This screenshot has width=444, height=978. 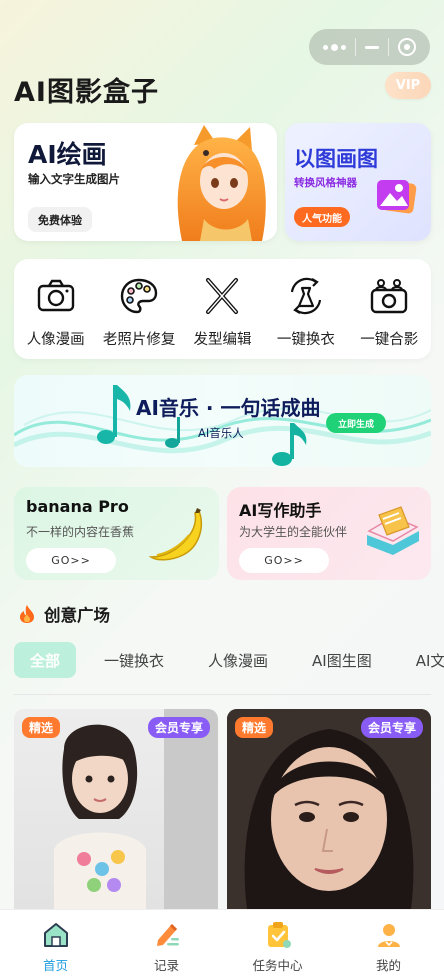 What do you see at coordinates (342, 660) in the screenshot?
I see `tab-ai-img2img: AI图生图` at bounding box center [342, 660].